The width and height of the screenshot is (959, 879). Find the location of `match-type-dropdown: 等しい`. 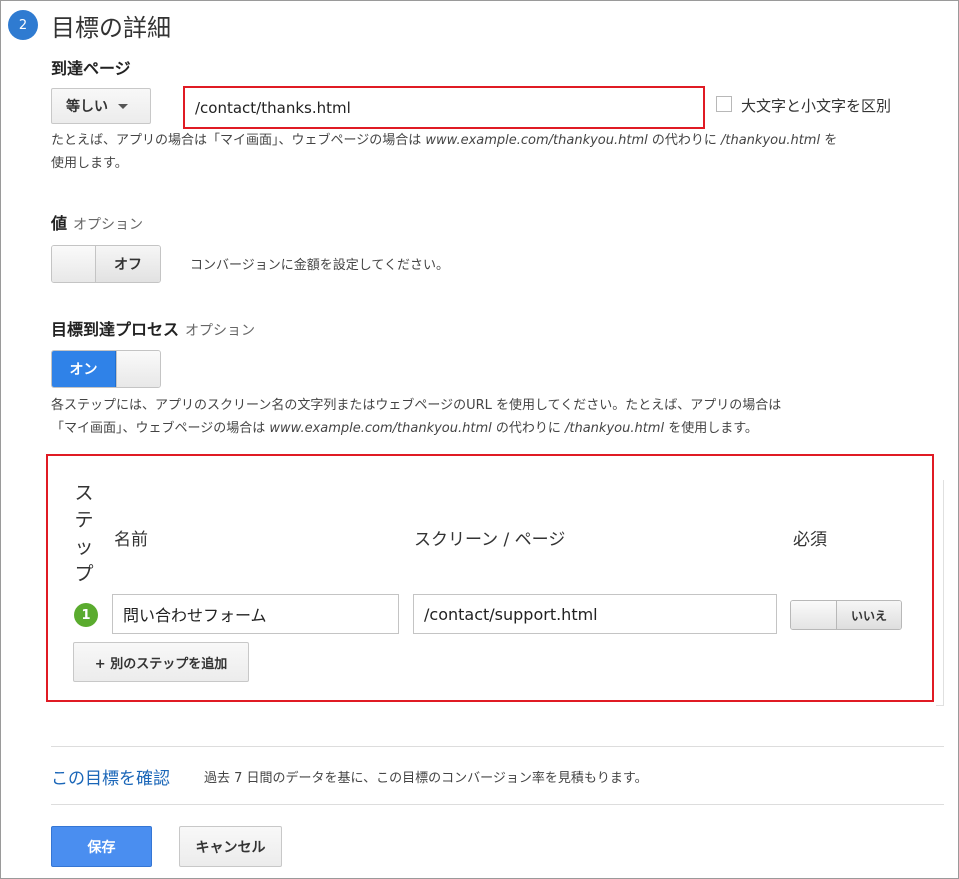

match-type-dropdown: 等しい is located at coordinates (101, 106).